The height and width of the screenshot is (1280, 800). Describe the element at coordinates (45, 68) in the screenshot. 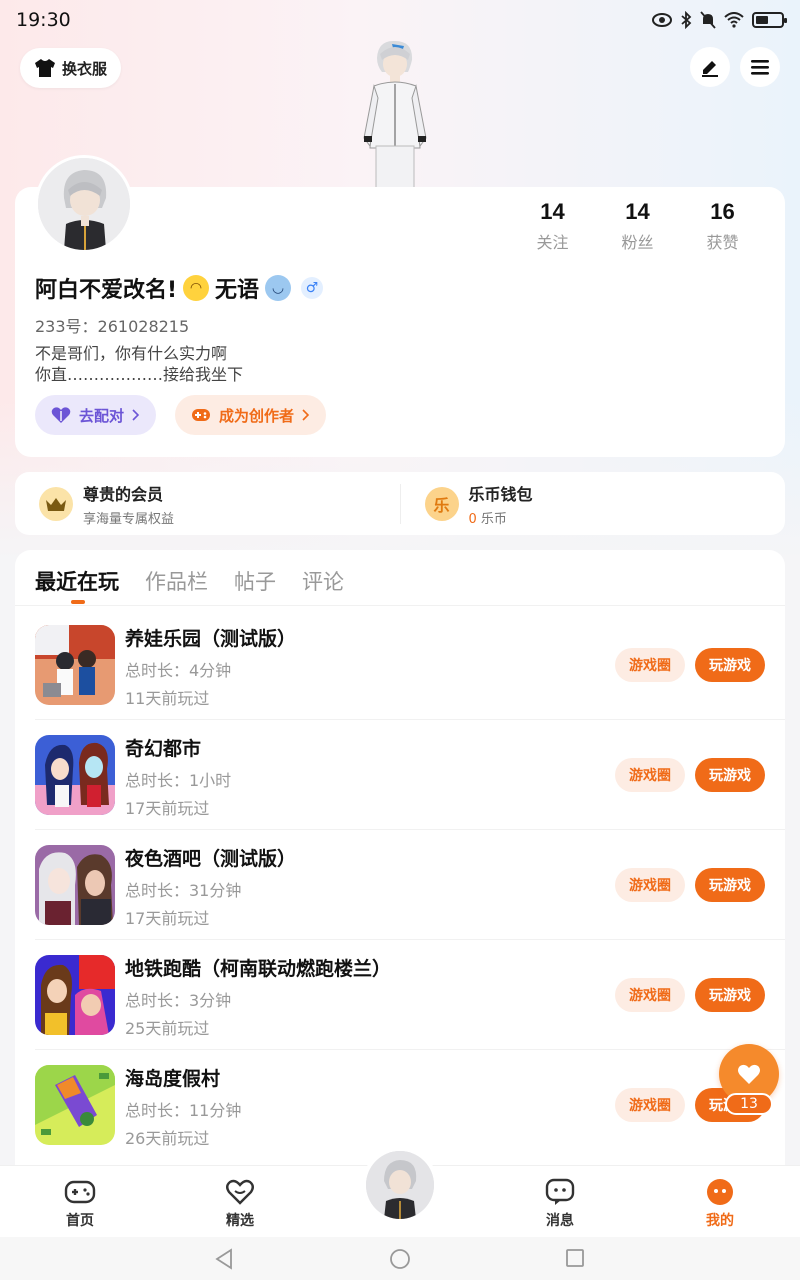

I see `shirt-icon` at that location.